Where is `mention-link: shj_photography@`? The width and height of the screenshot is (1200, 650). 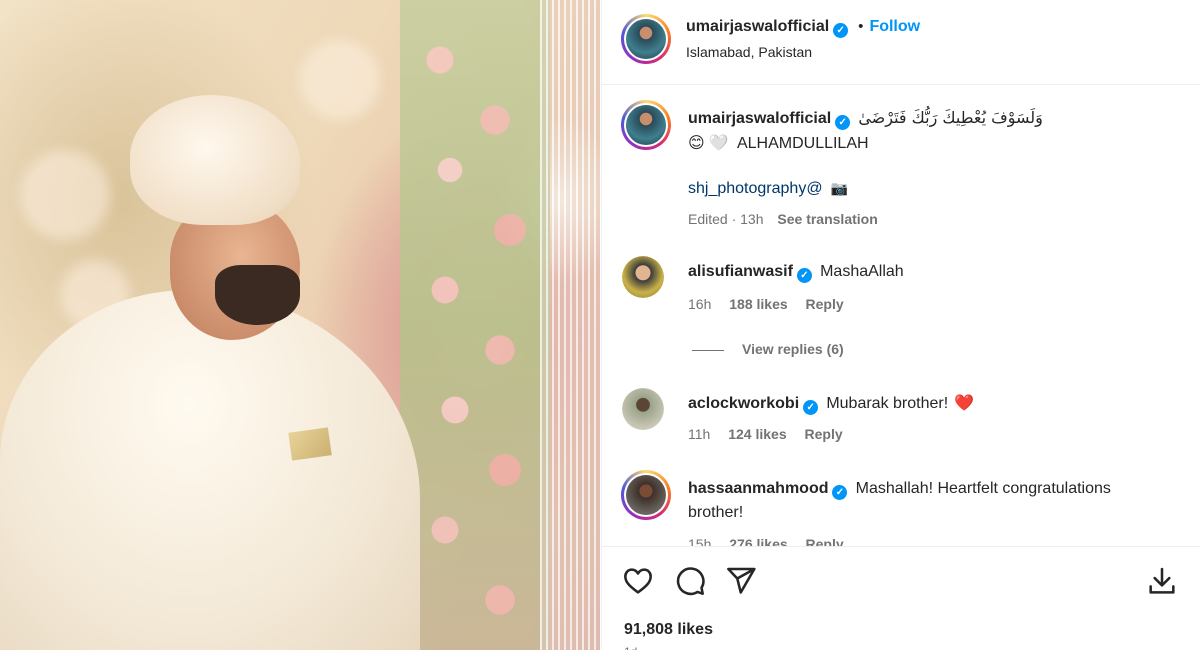
mention-link: shj_photography@ is located at coordinates (755, 188).